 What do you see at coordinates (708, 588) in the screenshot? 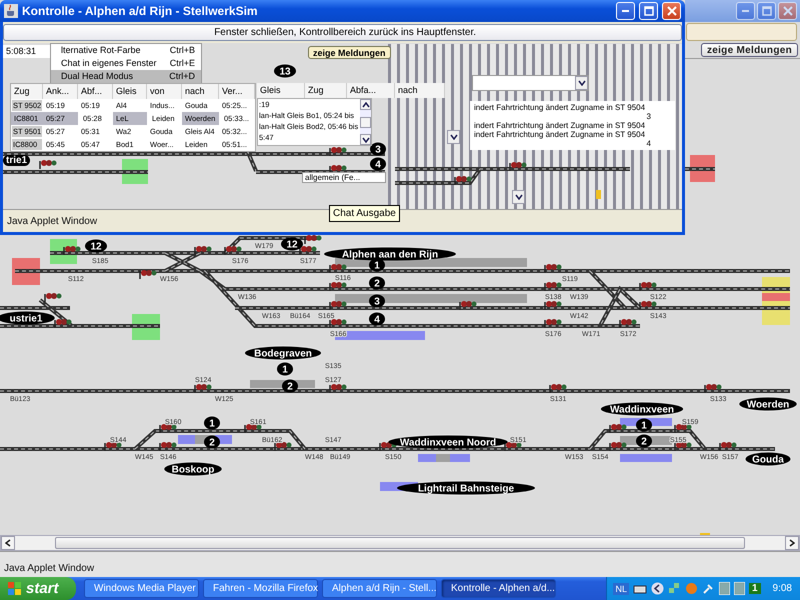
I see `plug-icon` at bounding box center [708, 588].